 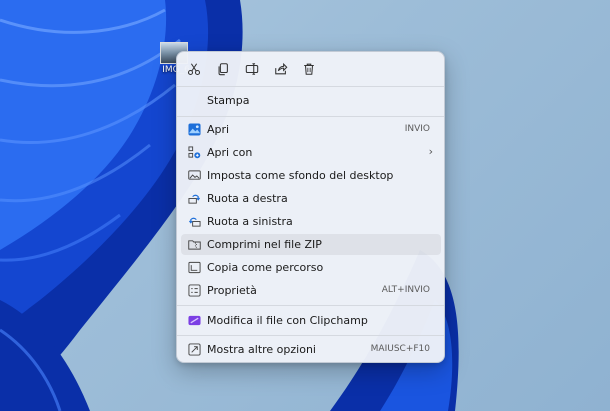 What do you see at coordinates (194, 244) in the screenshot?
I see `zip-folder-icon` at bounding box center [194, 244].